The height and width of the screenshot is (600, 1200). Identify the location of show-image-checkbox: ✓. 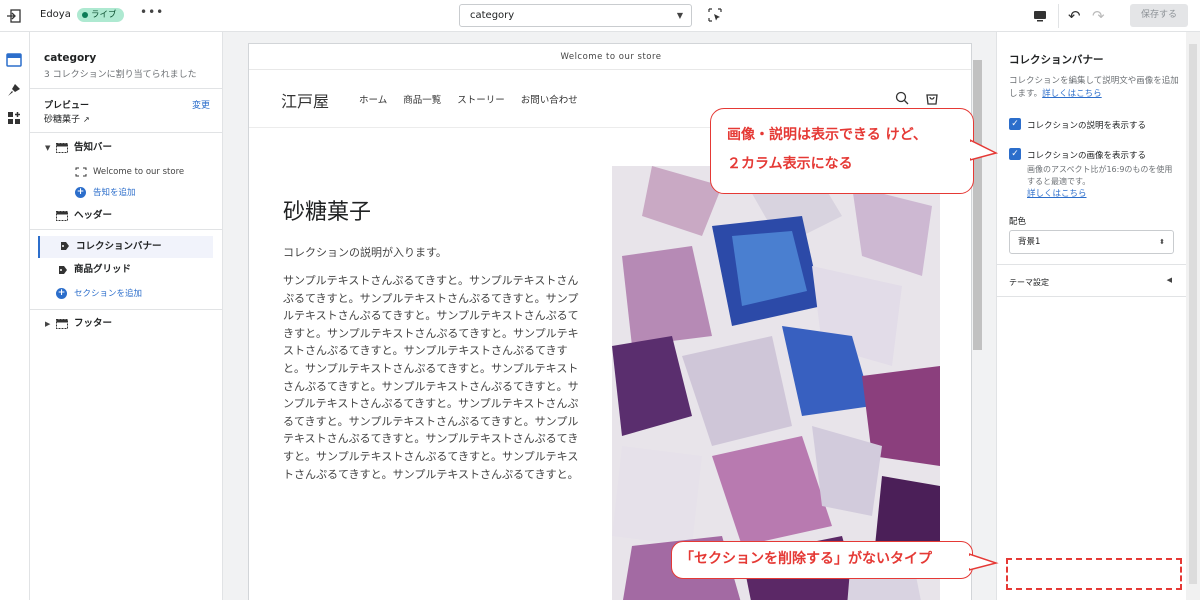
(1015, 154).